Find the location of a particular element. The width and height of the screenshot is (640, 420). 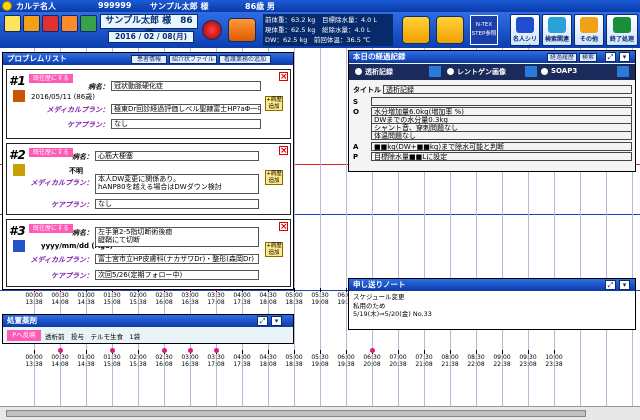

clock-time: 17:38 is located at coordinates (242, 364).